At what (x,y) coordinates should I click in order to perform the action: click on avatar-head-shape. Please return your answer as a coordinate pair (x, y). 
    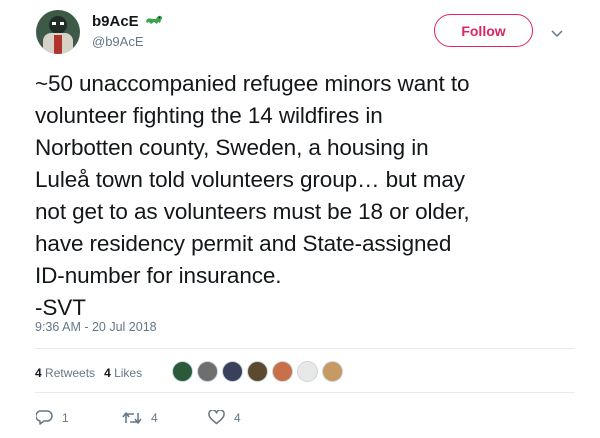
    Looking at the image, I should click on (58, 25).